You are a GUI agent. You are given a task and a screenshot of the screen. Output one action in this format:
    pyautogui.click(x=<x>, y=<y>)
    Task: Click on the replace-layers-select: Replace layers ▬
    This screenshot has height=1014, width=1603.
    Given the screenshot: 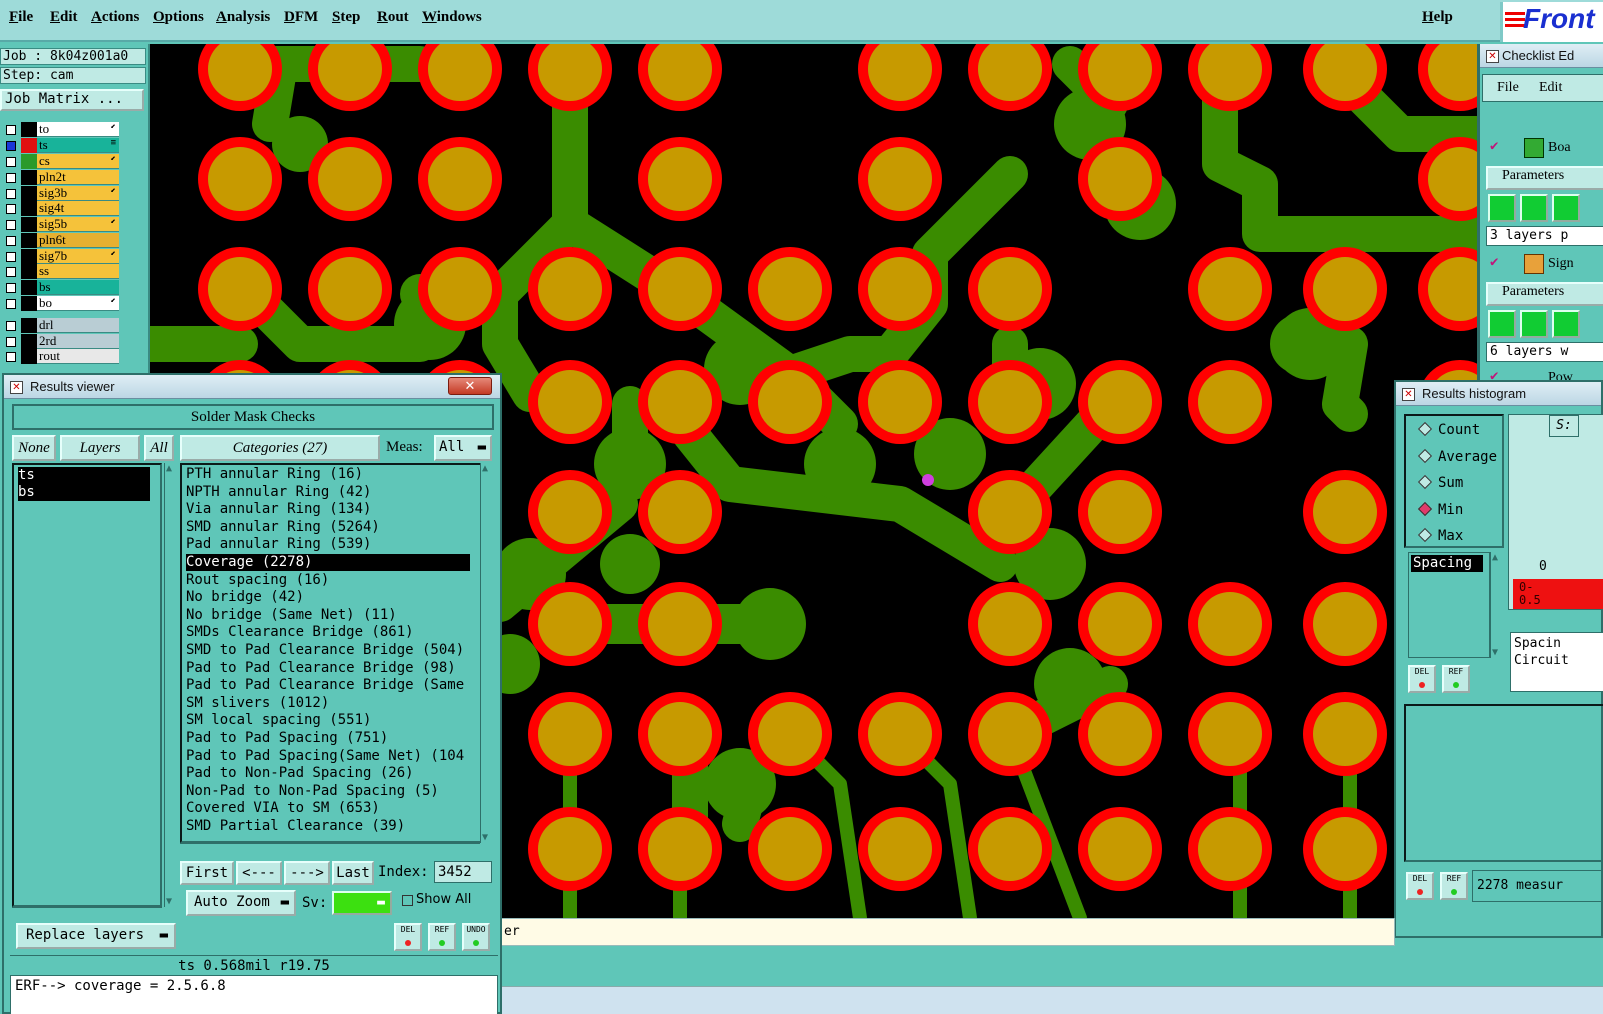 What is the action you would take?
    pyautogui.click(x=96, y=936)
    